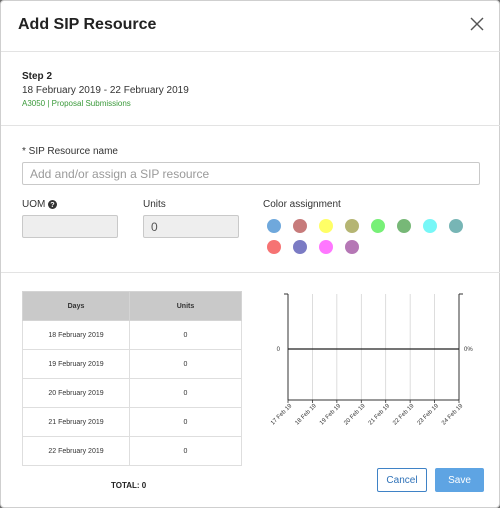 This screenshot has width=500, height=508. I want to click on day-cell: 19 February 2019, so click(76, 364).